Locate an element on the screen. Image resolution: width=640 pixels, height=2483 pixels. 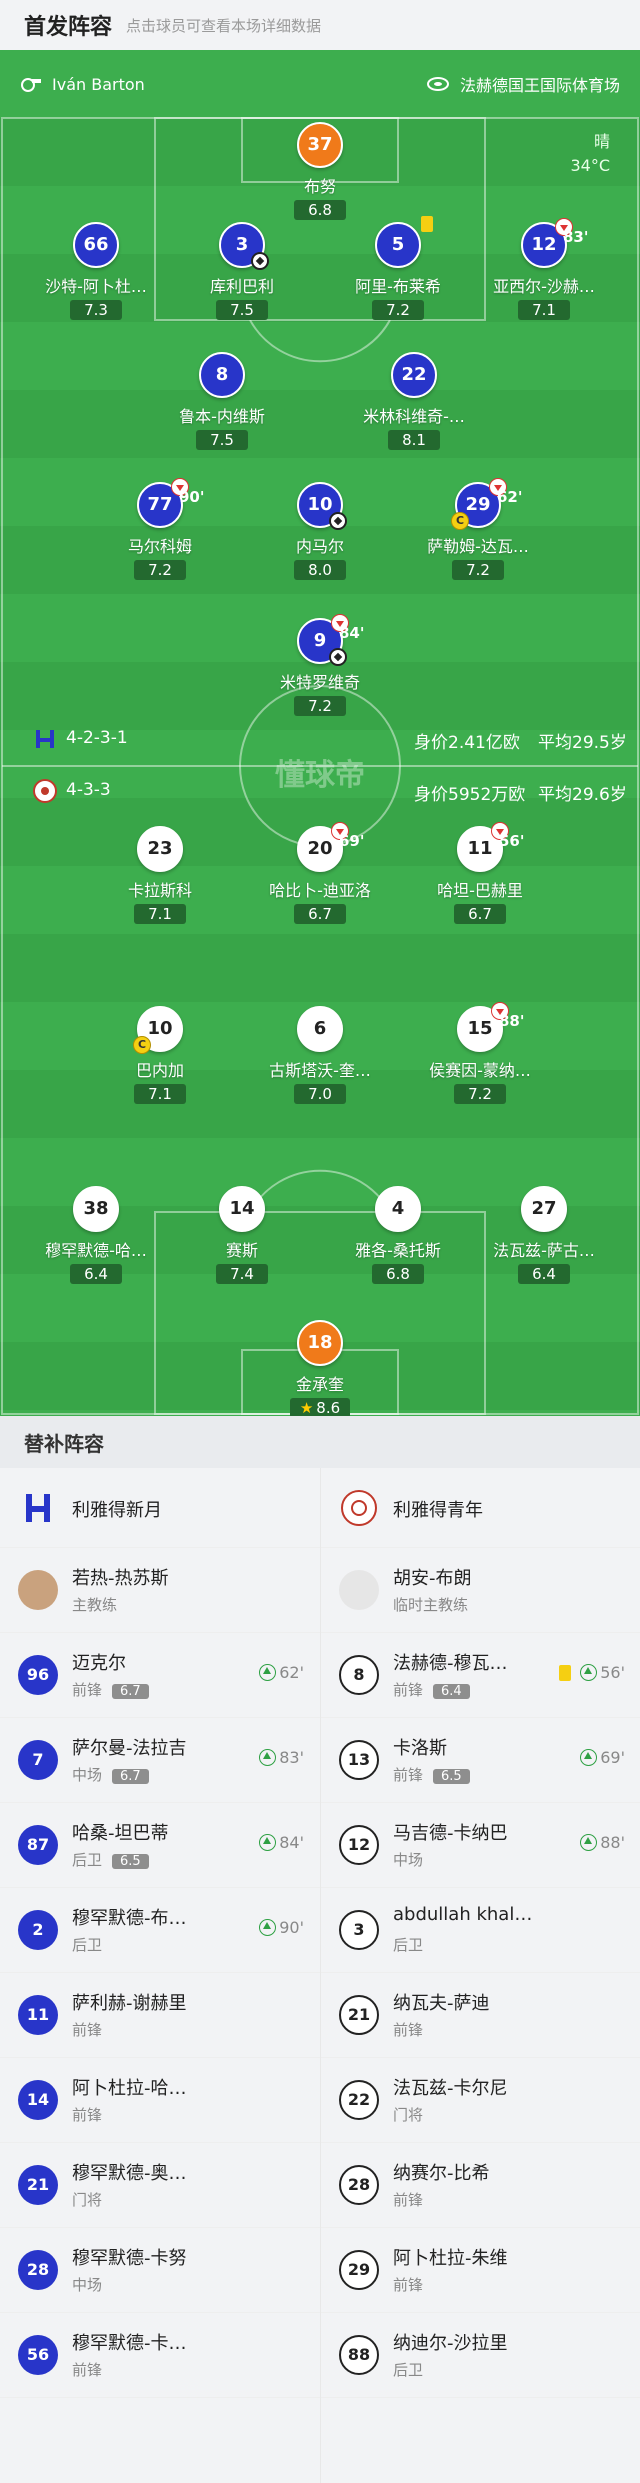
sub-player-row: 87 哈桑-坦巴蒂 后卫 6.5 84' is located at coordinates (160, 1845).